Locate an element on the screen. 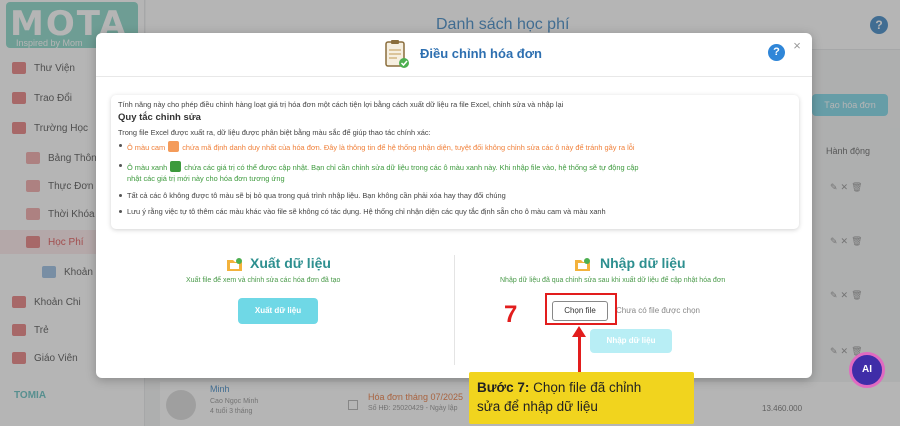 This screenshot has height=426, width=900. modal-header: Điều chỉnh hóa đơn ? × is located at coordinates (454, 55).